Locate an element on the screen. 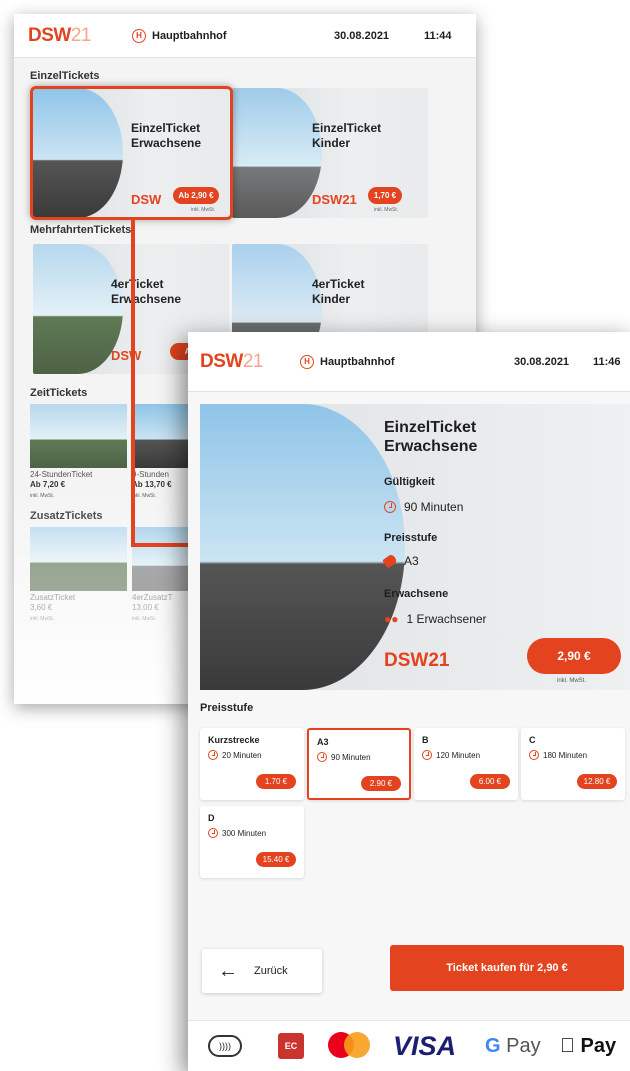 The height and width of the screenshot is (1071, 630). detail-header: DSW21 H Hauptbahnhof 30.08.2021 11:46 is located at coordinates (409, 362).